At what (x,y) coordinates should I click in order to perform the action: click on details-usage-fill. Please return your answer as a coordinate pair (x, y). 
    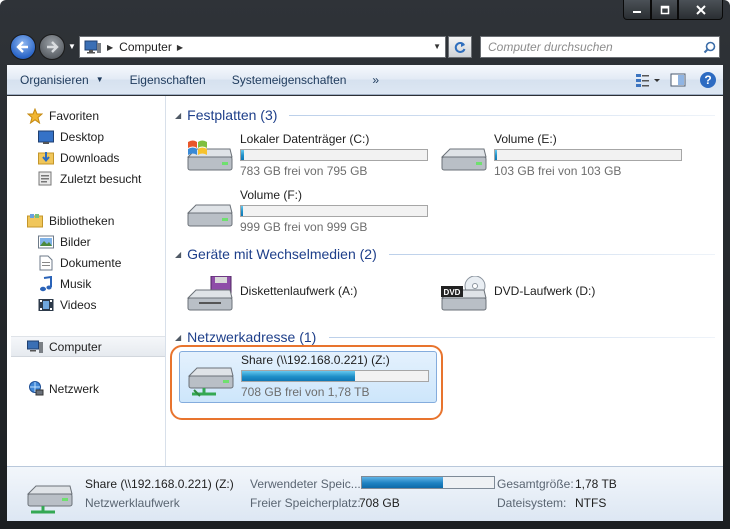
    Looking at the image, I should click on (402, 482).